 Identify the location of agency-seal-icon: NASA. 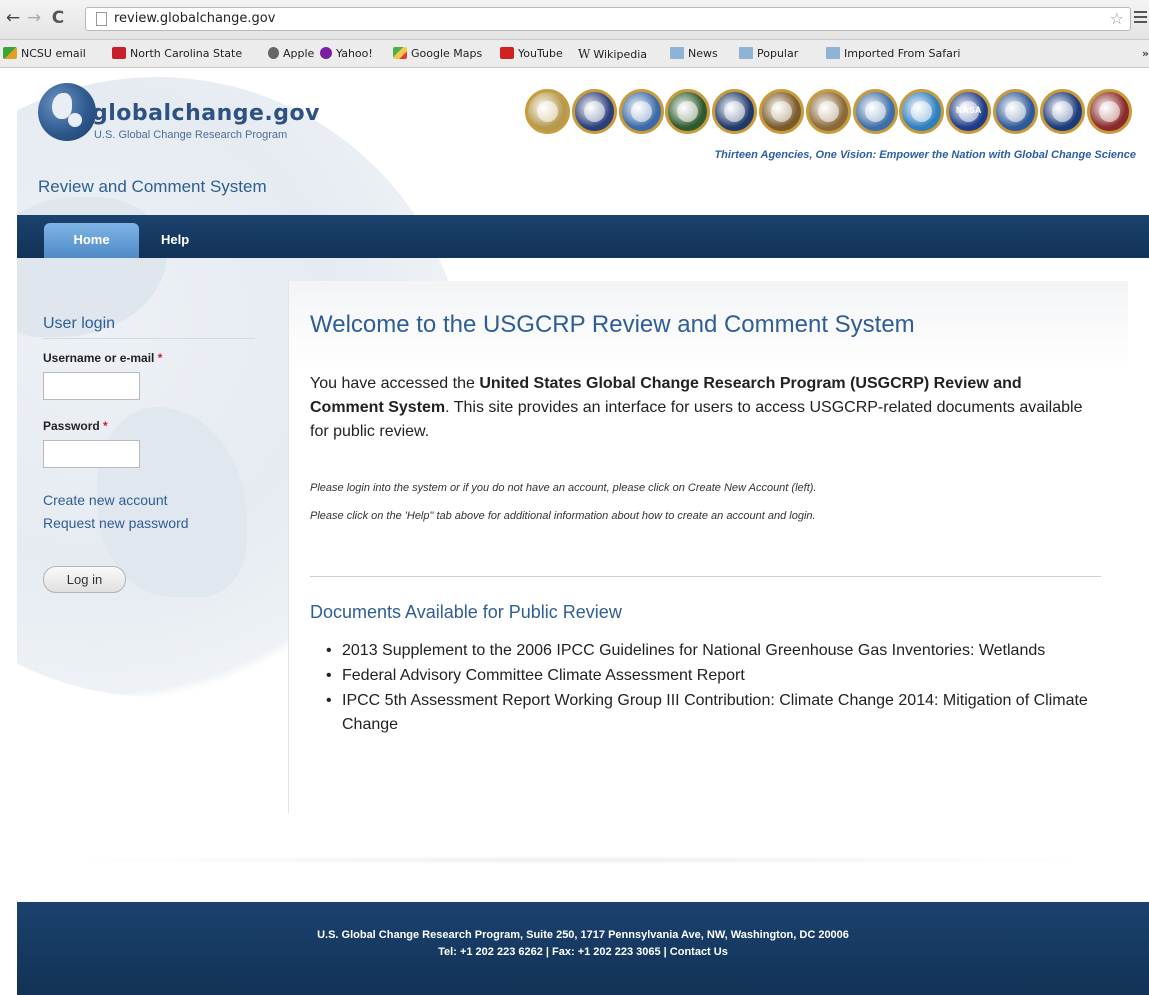
(969, 111).